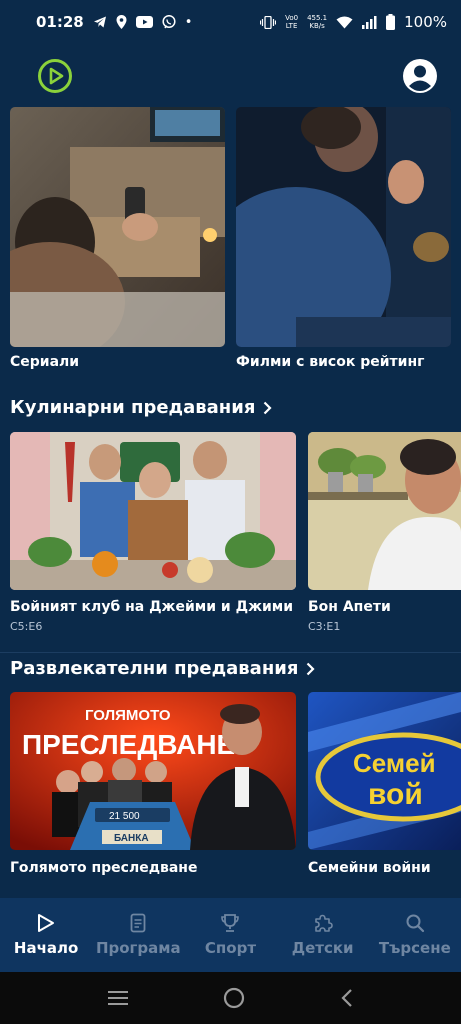 The height and width of the screenshot is (1024, 461). What do you see at coordinates (415, 923) in the screenshot?
I see `search-icon` at bounding box center [415, 923].